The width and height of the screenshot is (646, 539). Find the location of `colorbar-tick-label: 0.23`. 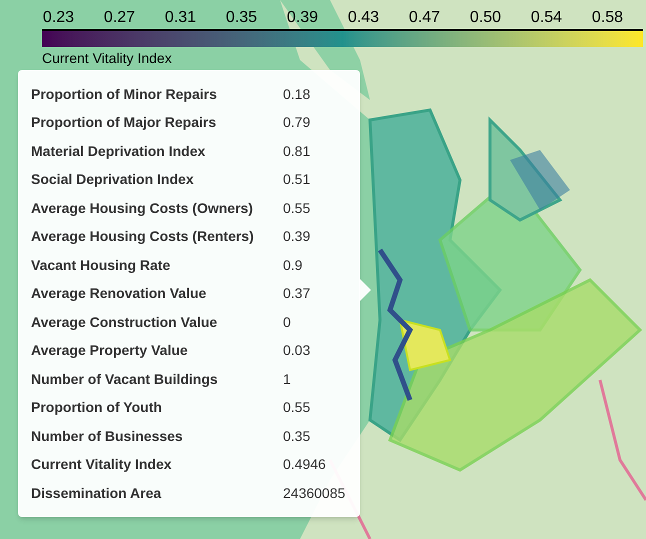

colorbar-tick-label: 0.23 is located at coordinates (59, 18).